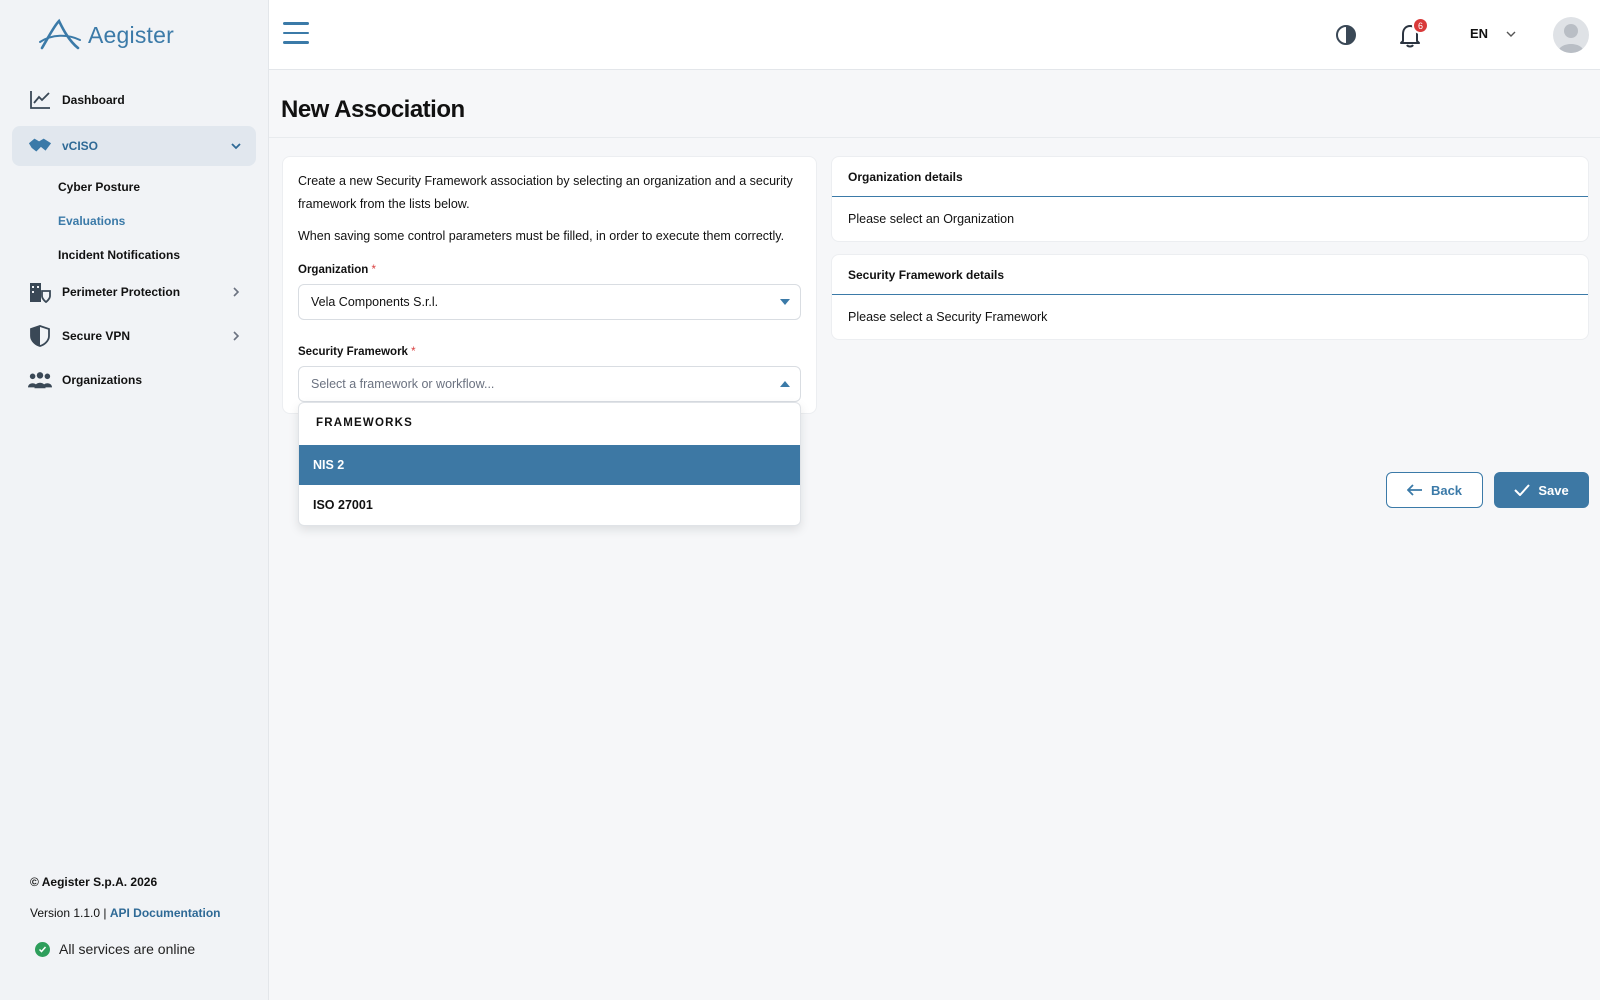 This screenshot has width=1600, height=1000. What do you see at coordinates (131, 34) in the screenshot?
I see `brand-name: Aegister` at bounding box center [131, 34].